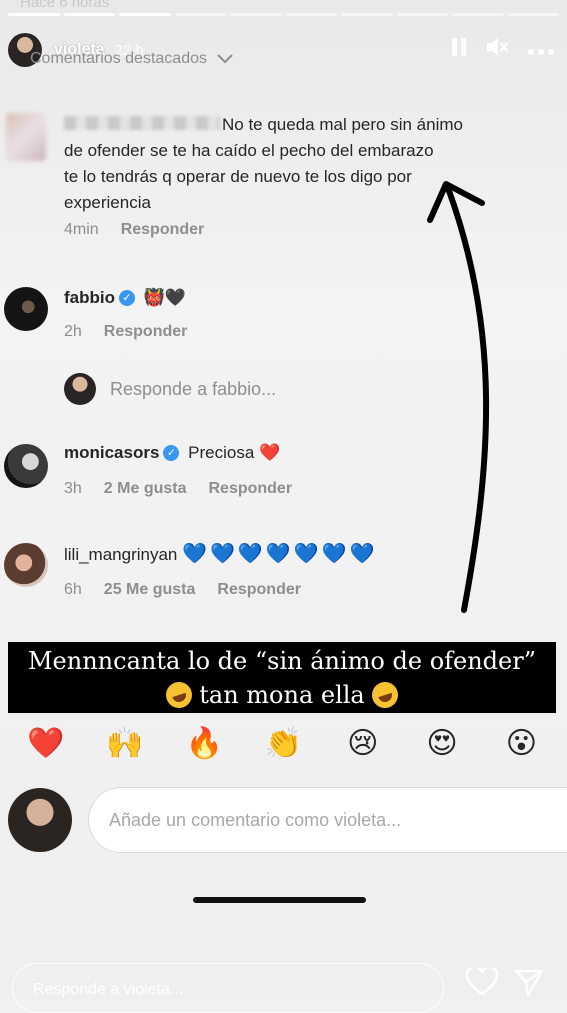  What do you see at coordinates (73, 488) in the screenshot?
I see `comment-time: 3h` at bounding box center [73, 488].